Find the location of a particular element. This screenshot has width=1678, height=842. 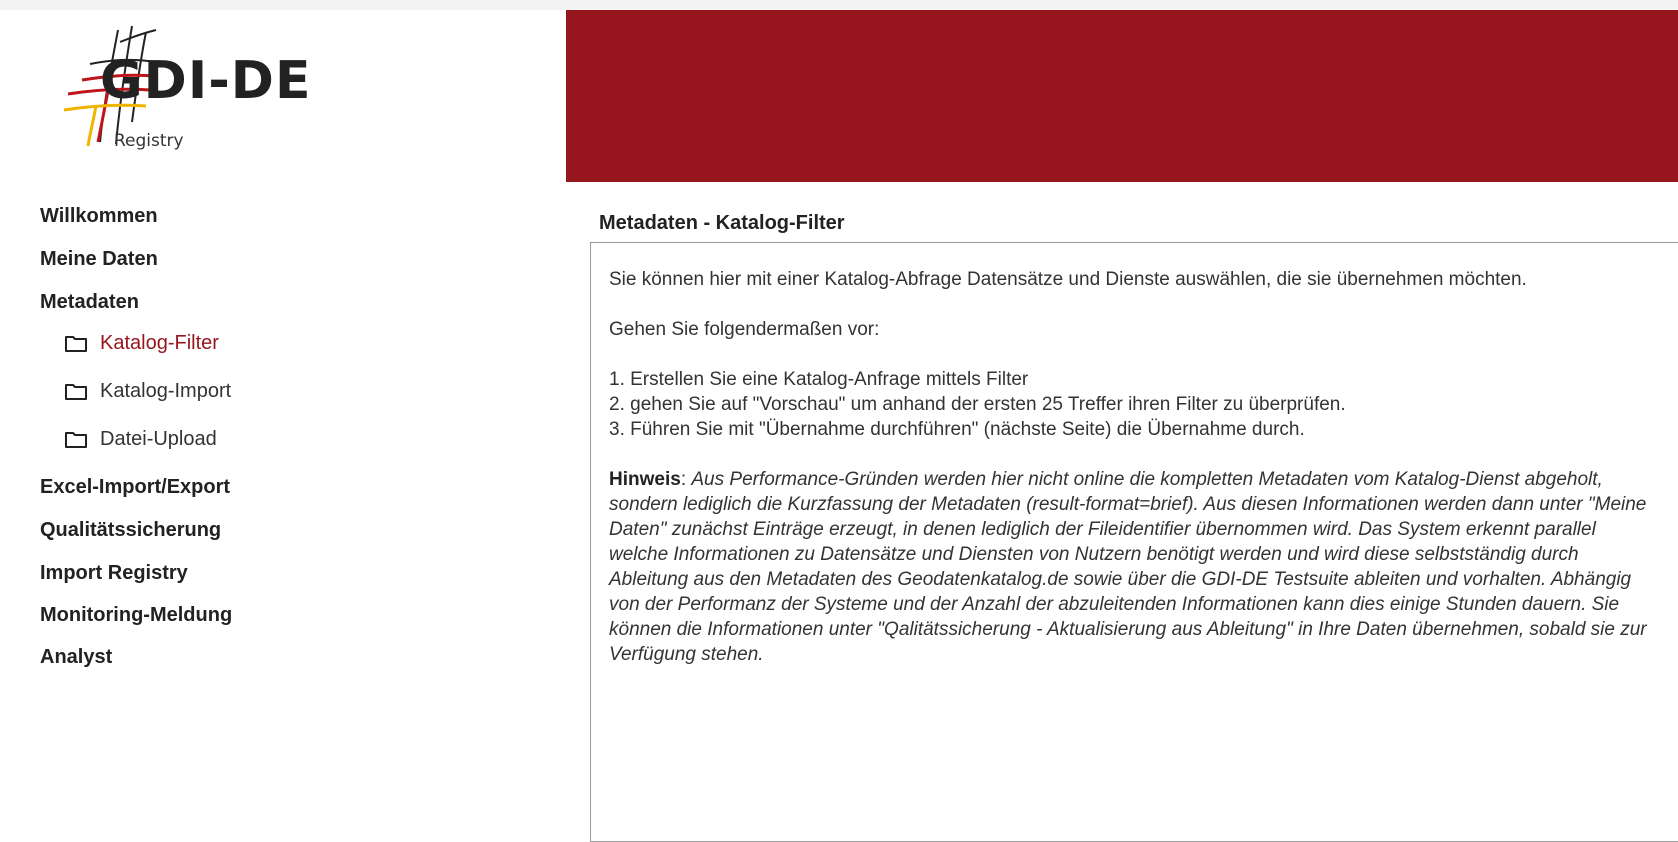

sidebar-item-qualitaetssicherung: Qualitätssicherung is located at coordinates (130, 530).